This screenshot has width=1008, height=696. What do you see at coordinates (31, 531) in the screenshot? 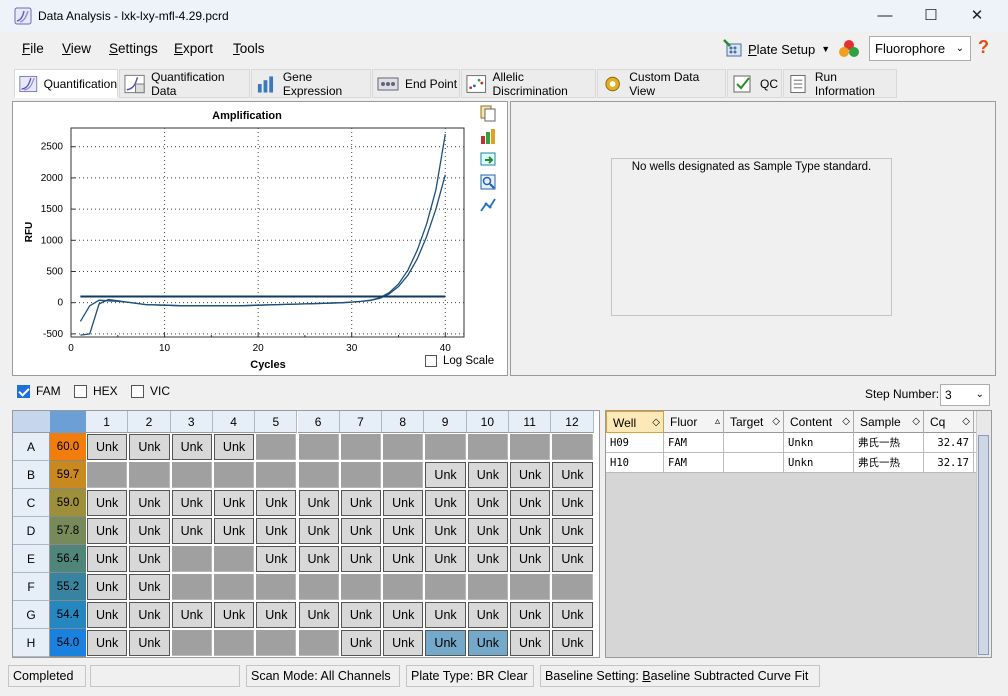
I see `plate-row-header: D` at bounding box center [31, 531].